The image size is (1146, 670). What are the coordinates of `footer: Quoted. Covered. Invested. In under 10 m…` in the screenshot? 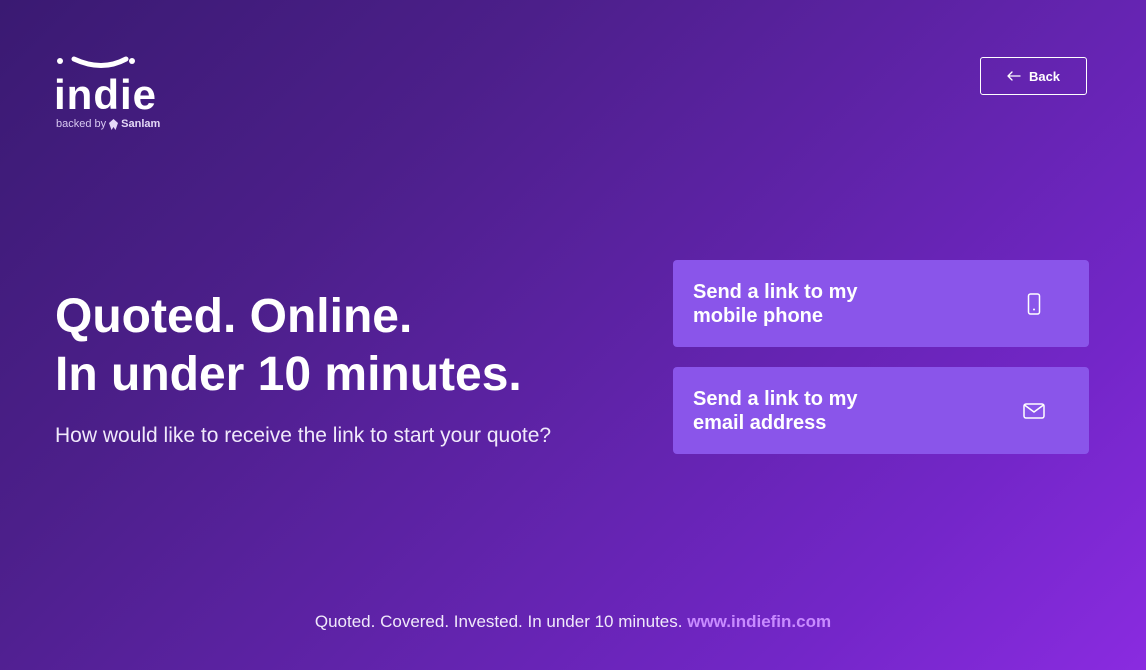 It's located at (573, 622).